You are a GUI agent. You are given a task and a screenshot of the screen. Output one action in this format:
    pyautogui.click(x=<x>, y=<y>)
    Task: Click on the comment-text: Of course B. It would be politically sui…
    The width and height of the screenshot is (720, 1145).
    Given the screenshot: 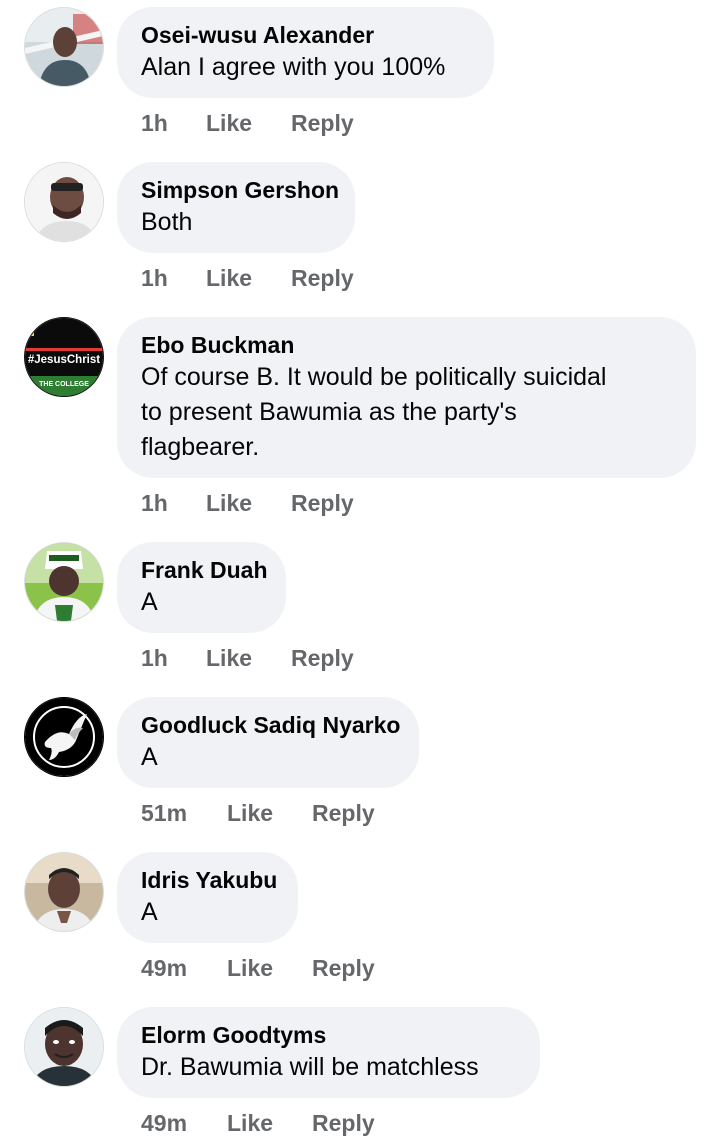 What is the action you would take?
    pyautogui.click(x=374, y=412)
    